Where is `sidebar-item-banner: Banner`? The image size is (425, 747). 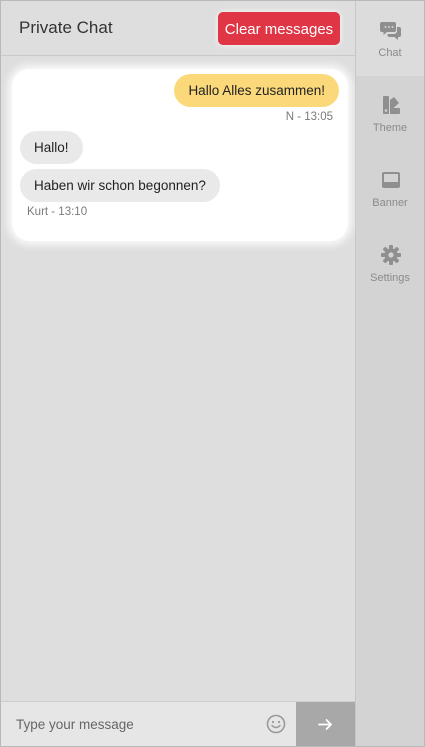 sidebar-item-banner: Banner is located at coordinates (390, 188).